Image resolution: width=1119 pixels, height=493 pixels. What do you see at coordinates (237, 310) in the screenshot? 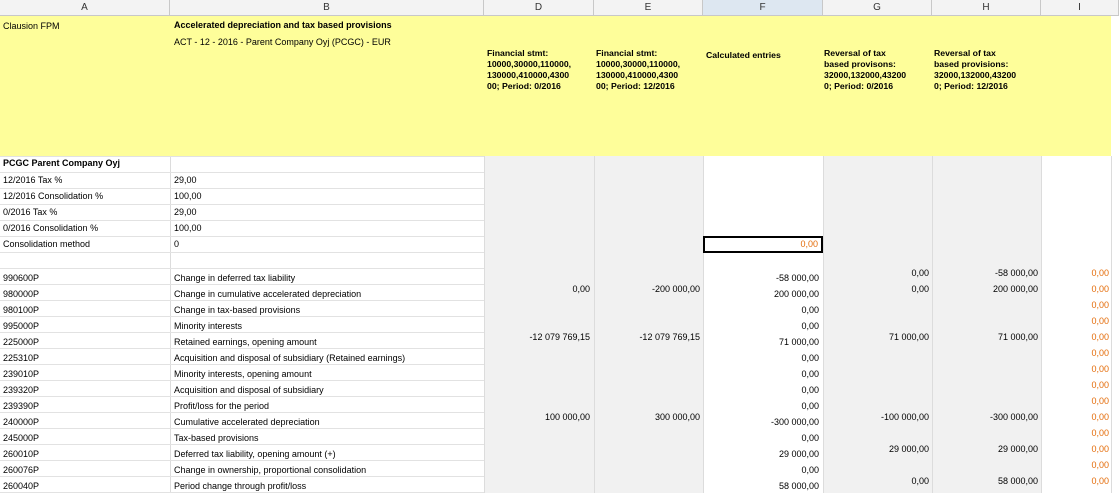
I see `row-description: Change in tax-based provisions` at bounding box center [237, 310].